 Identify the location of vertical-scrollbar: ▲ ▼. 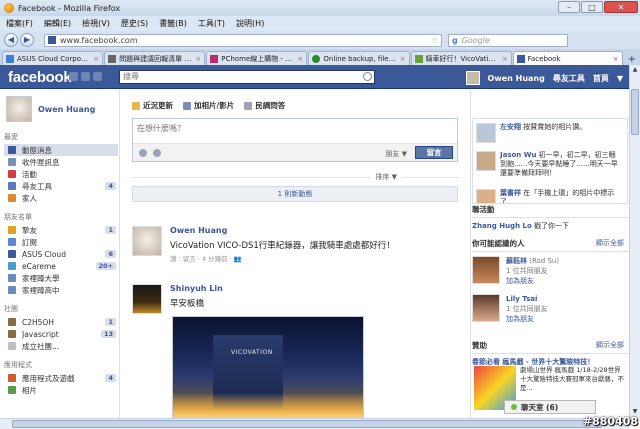
(634, 241).